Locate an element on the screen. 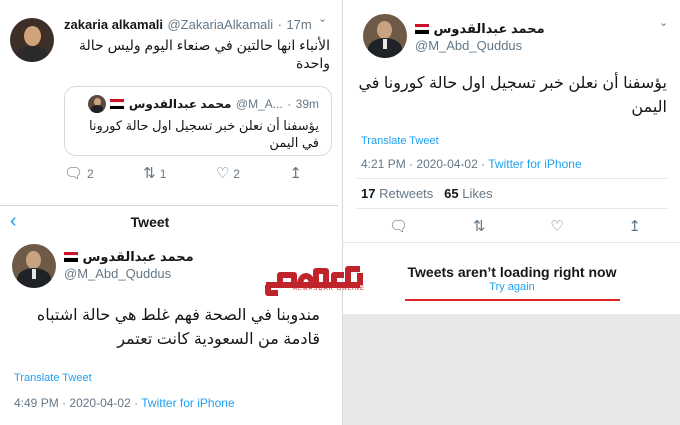 This screenshot has height=425, width=680. author-handle: @ZakariaAlkamali is located at coordinates (220, 24).